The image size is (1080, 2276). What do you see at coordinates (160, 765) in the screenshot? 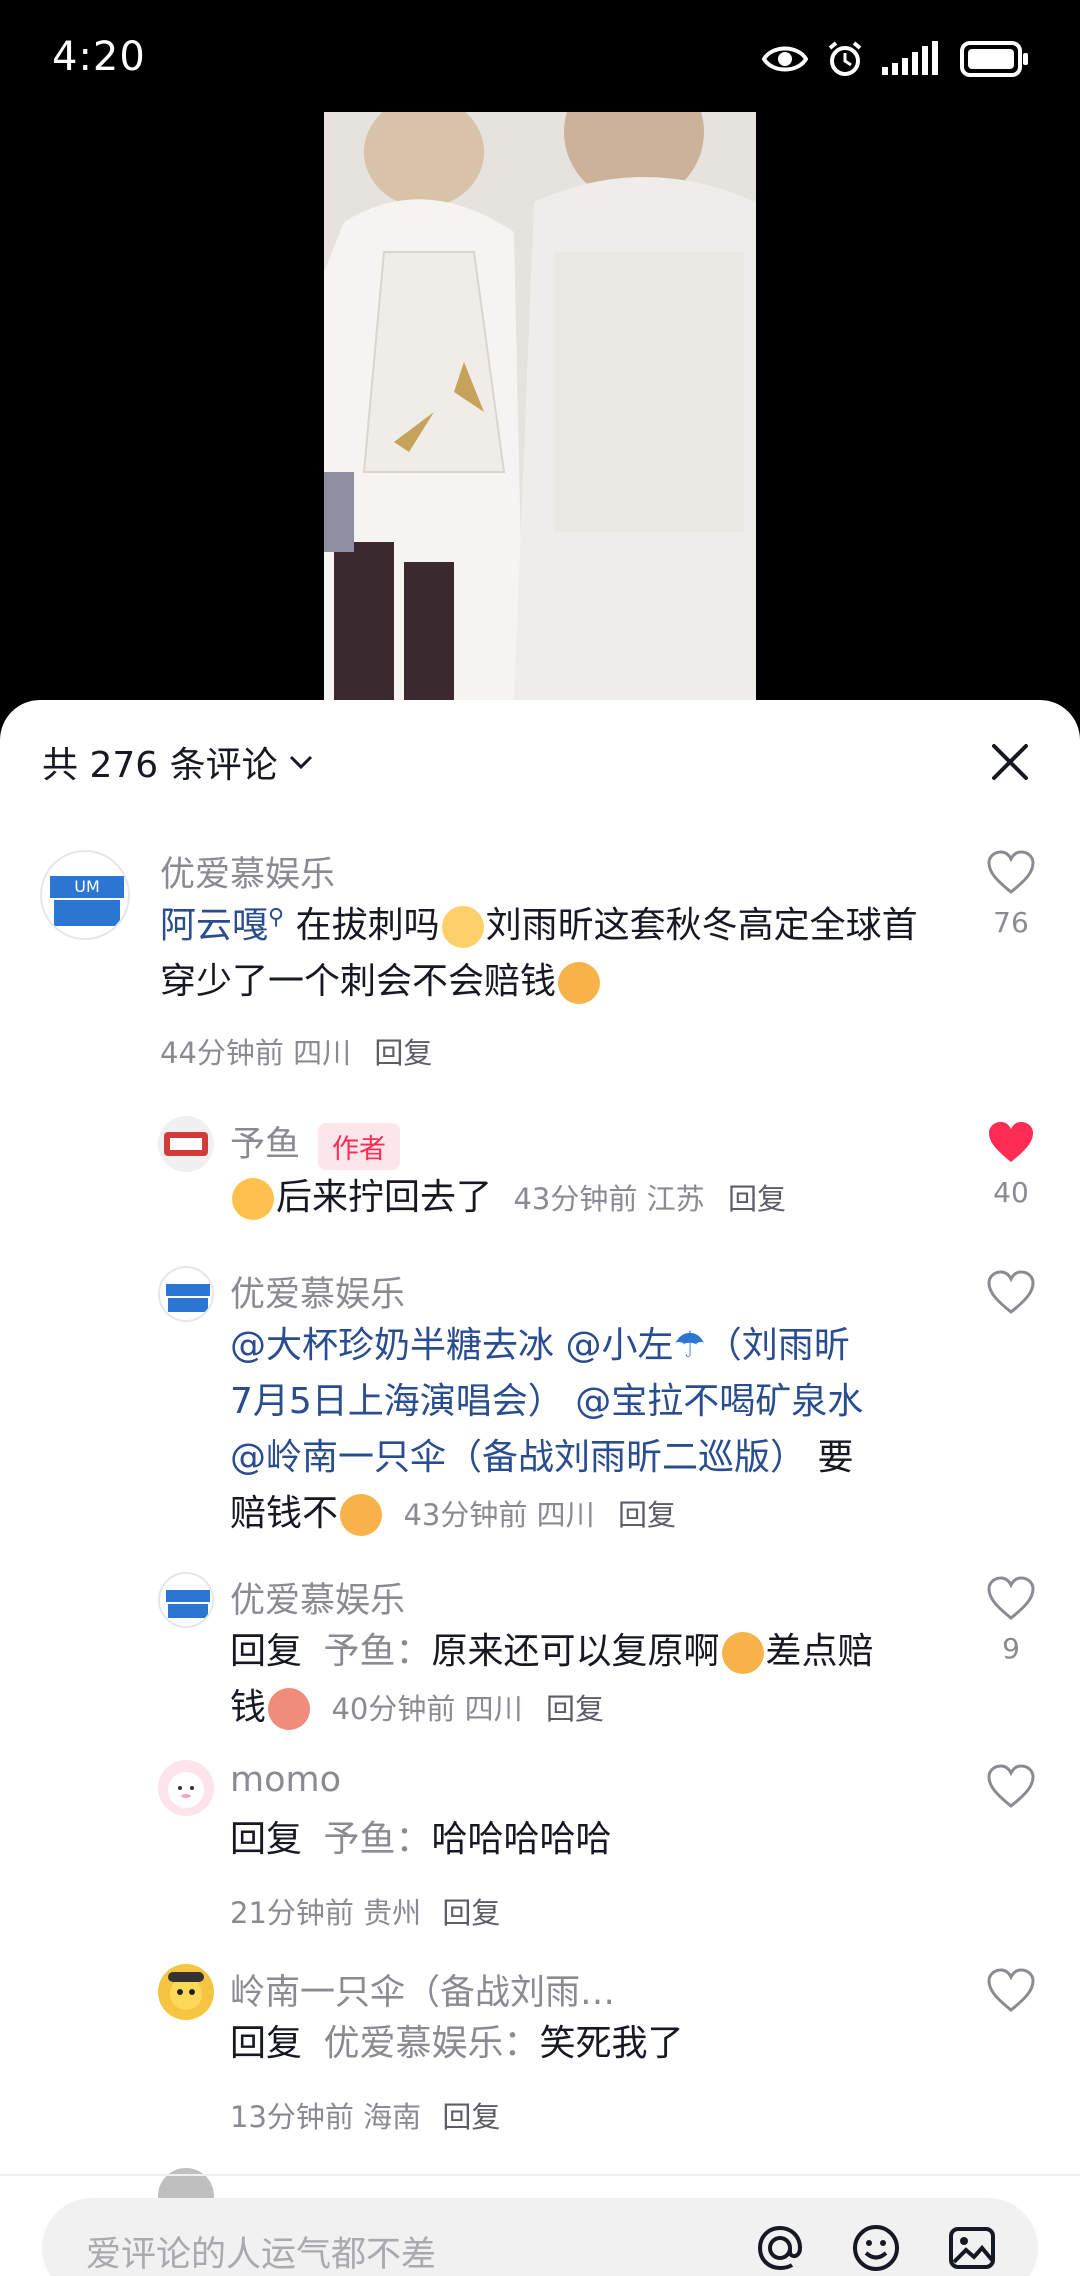
I see `comment-count-label: 共 276 条评论` at bounding box center [160, 765].